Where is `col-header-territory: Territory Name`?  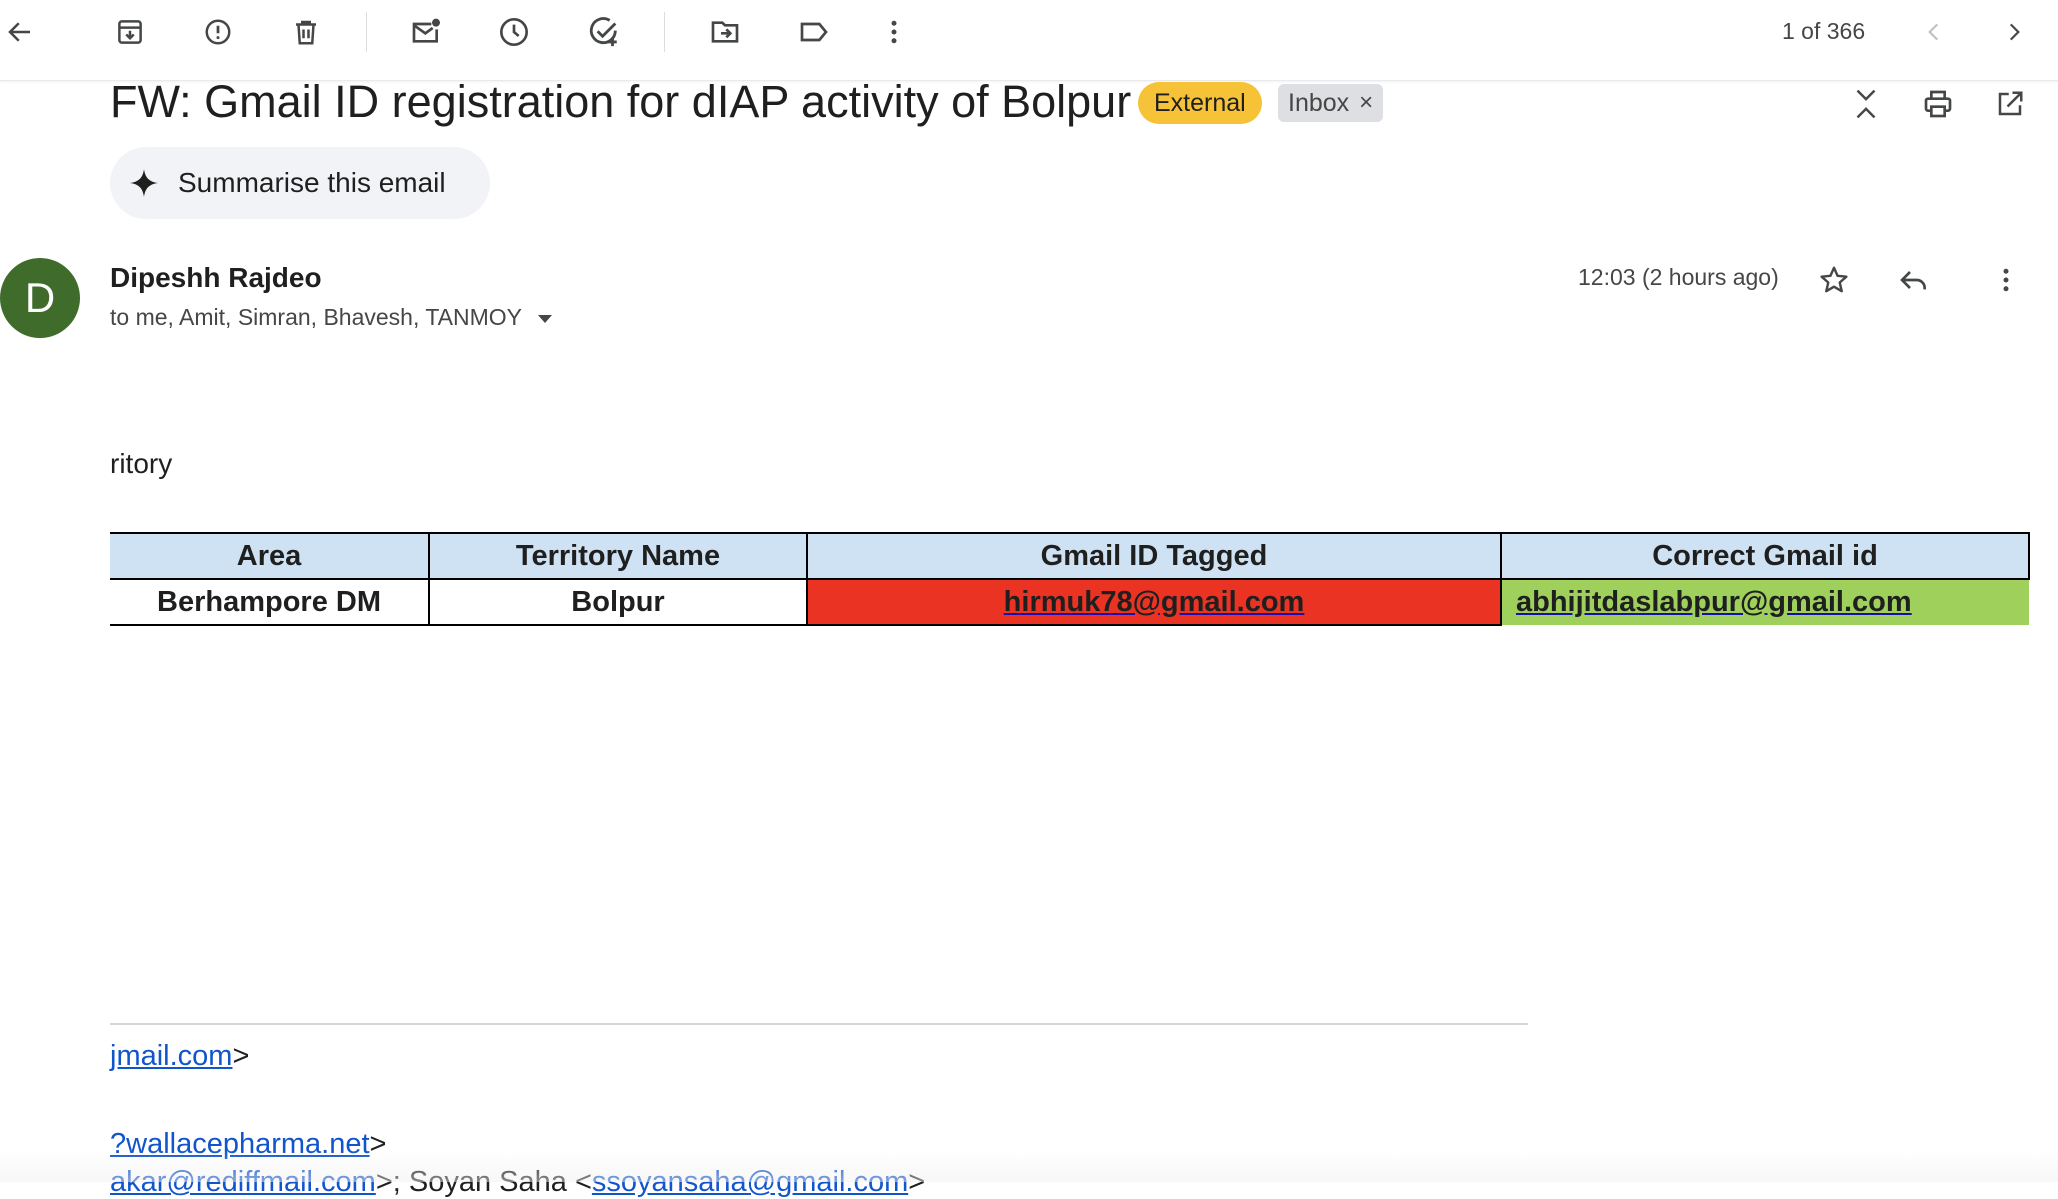
col-header-territory: Territory Name is located at coordinates (618, 556).